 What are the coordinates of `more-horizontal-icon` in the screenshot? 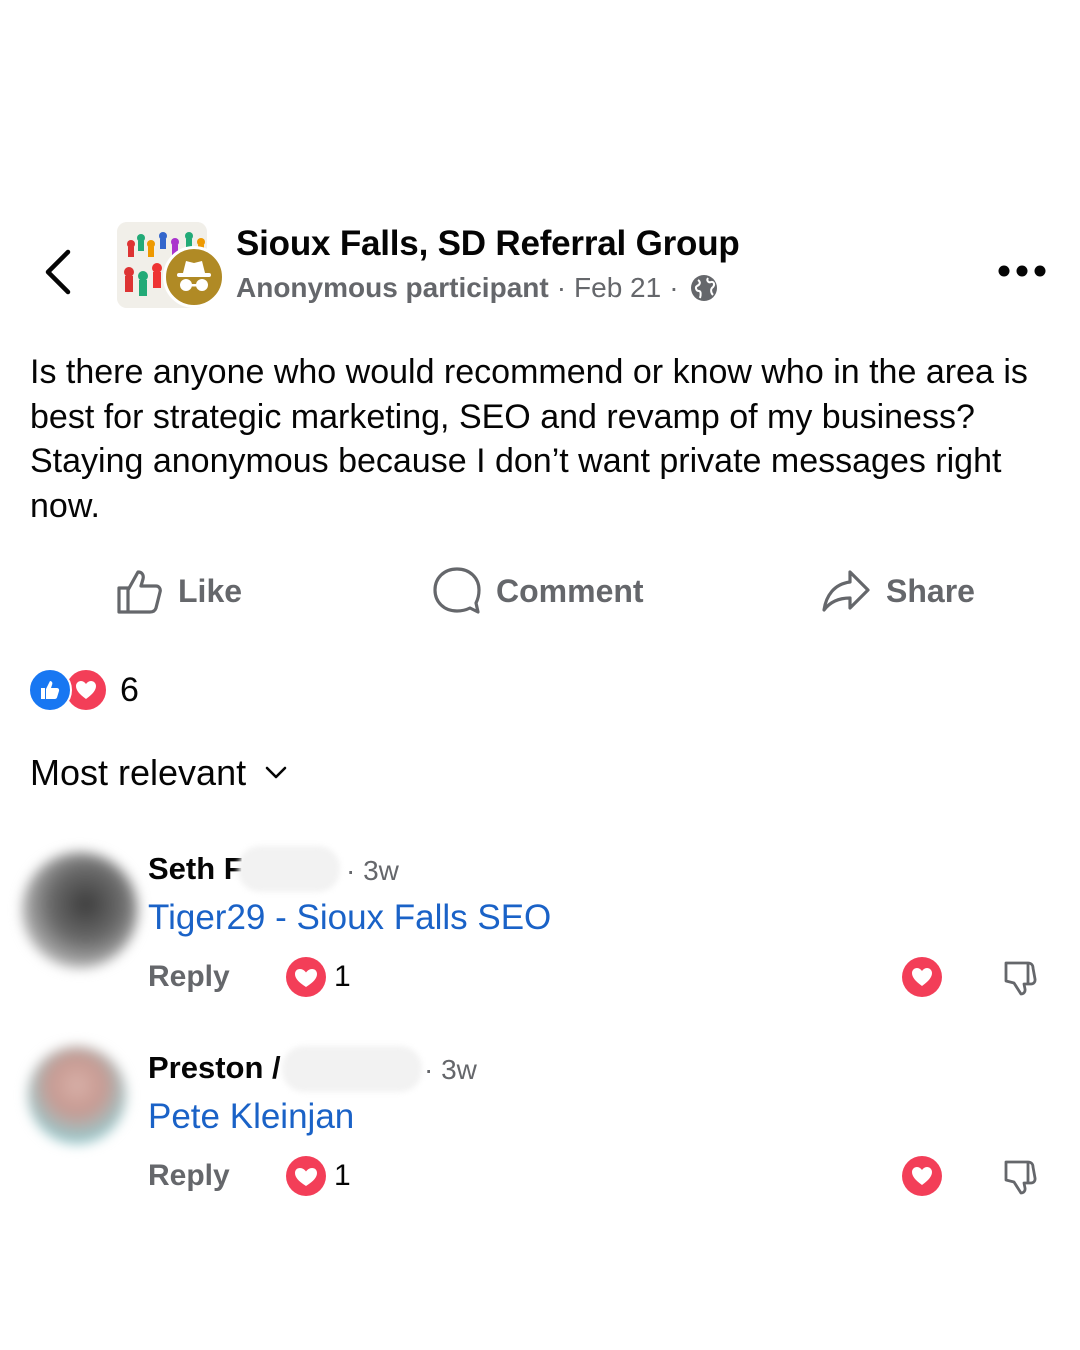 It's located at (1022, 271).